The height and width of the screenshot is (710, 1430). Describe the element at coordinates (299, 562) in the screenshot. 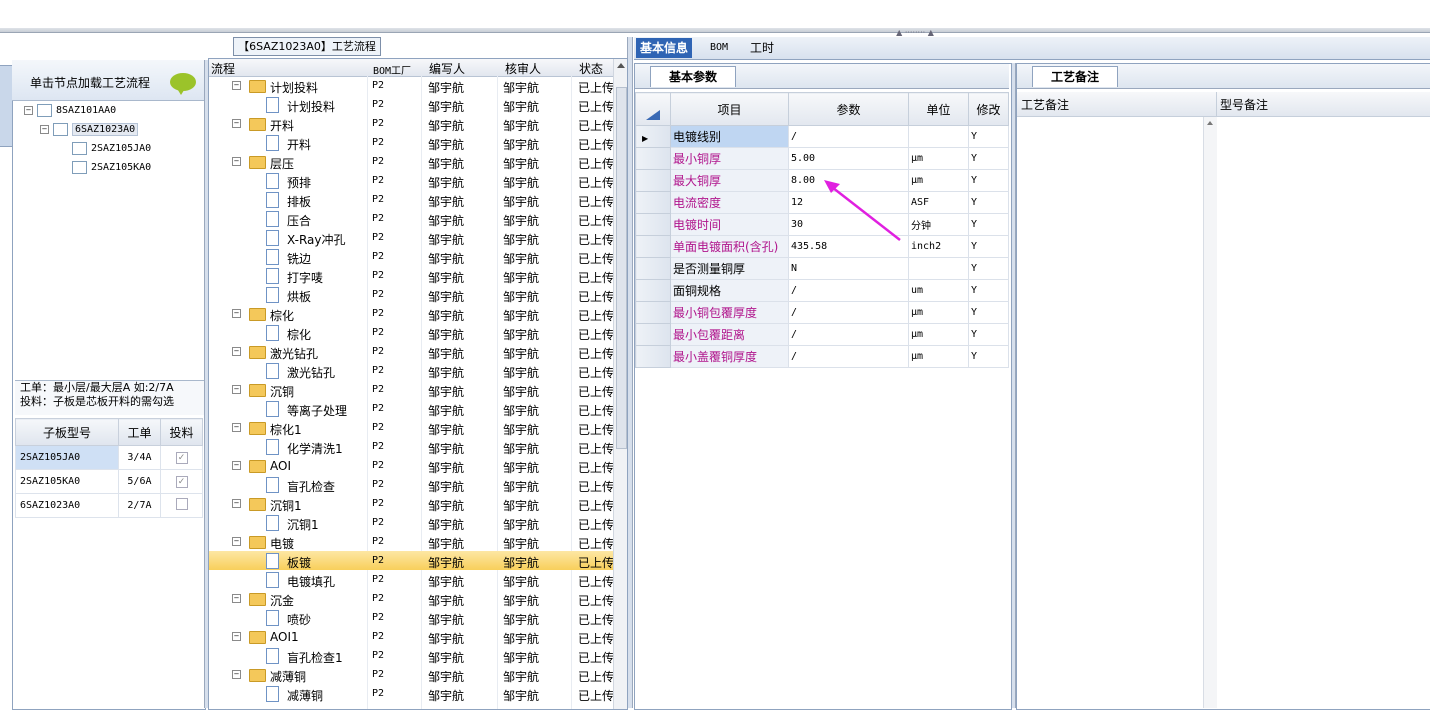

I see `cell-flow: 板镀` at that location.